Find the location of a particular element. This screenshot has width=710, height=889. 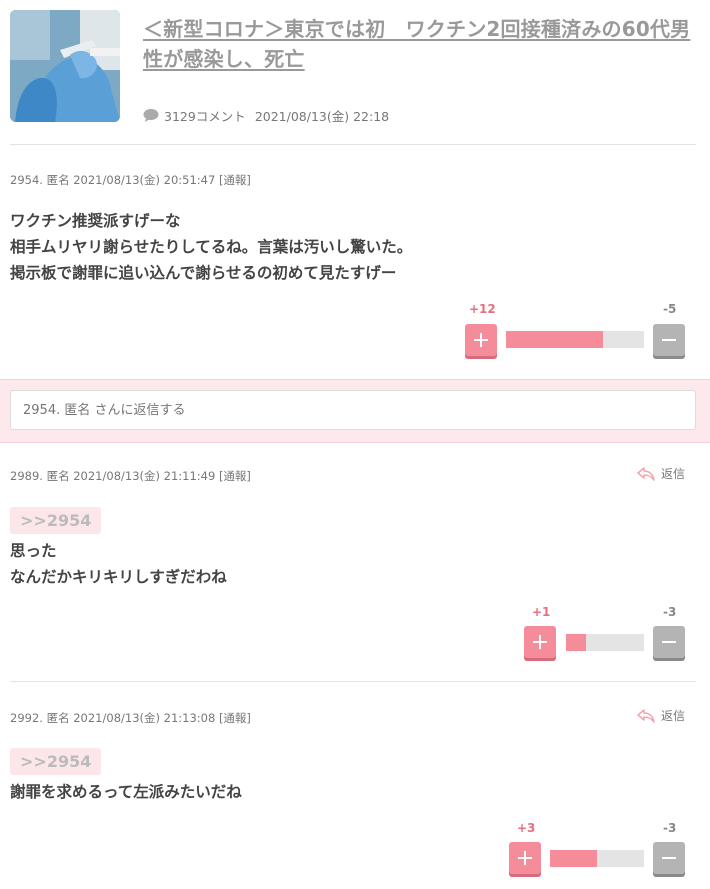

vaccination-photo is located at coordinates (65, 66).